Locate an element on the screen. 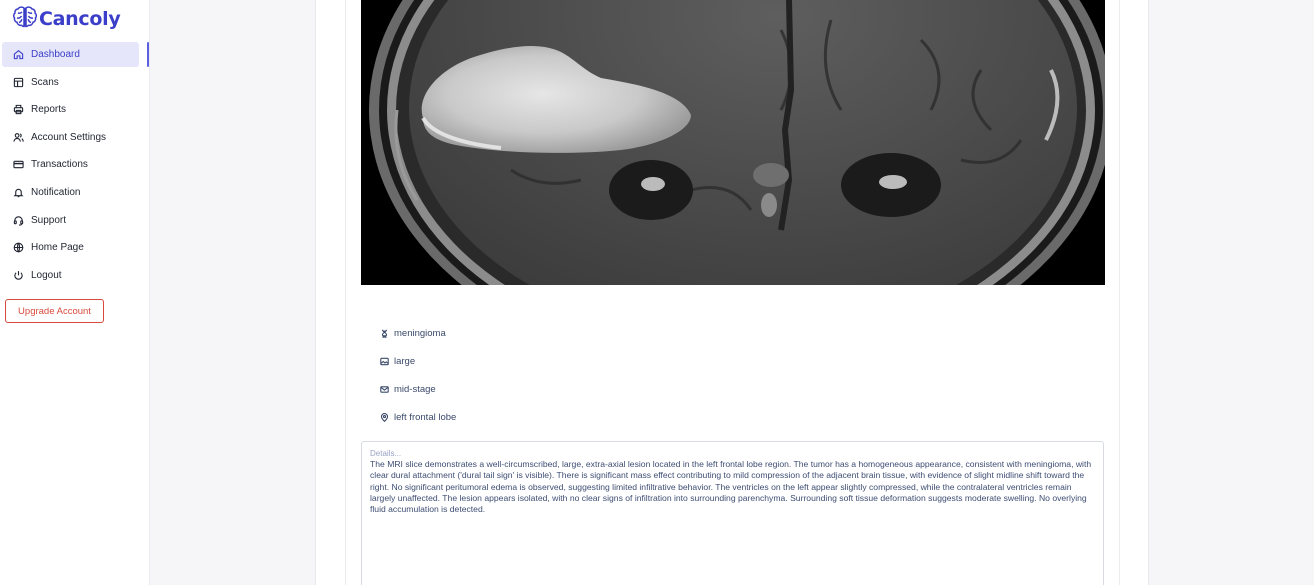 Image resolution: width=1314 pixels, height=585 pixels. sidebar-item-label: Notification is located at coordinates (56, 192).